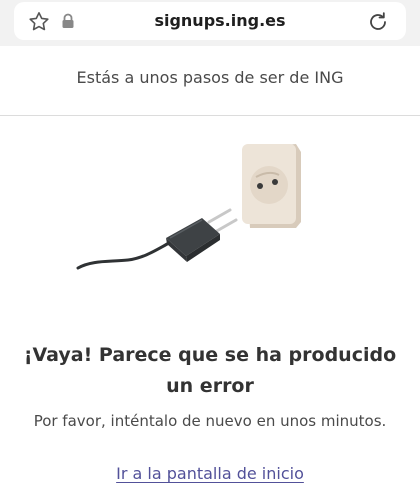 The height and width of the screenshot is (504, 420). What do you see at coordinates (219, 216) in the screenshot?
I see `plug-prong-top` at bounding box center [219, 216].